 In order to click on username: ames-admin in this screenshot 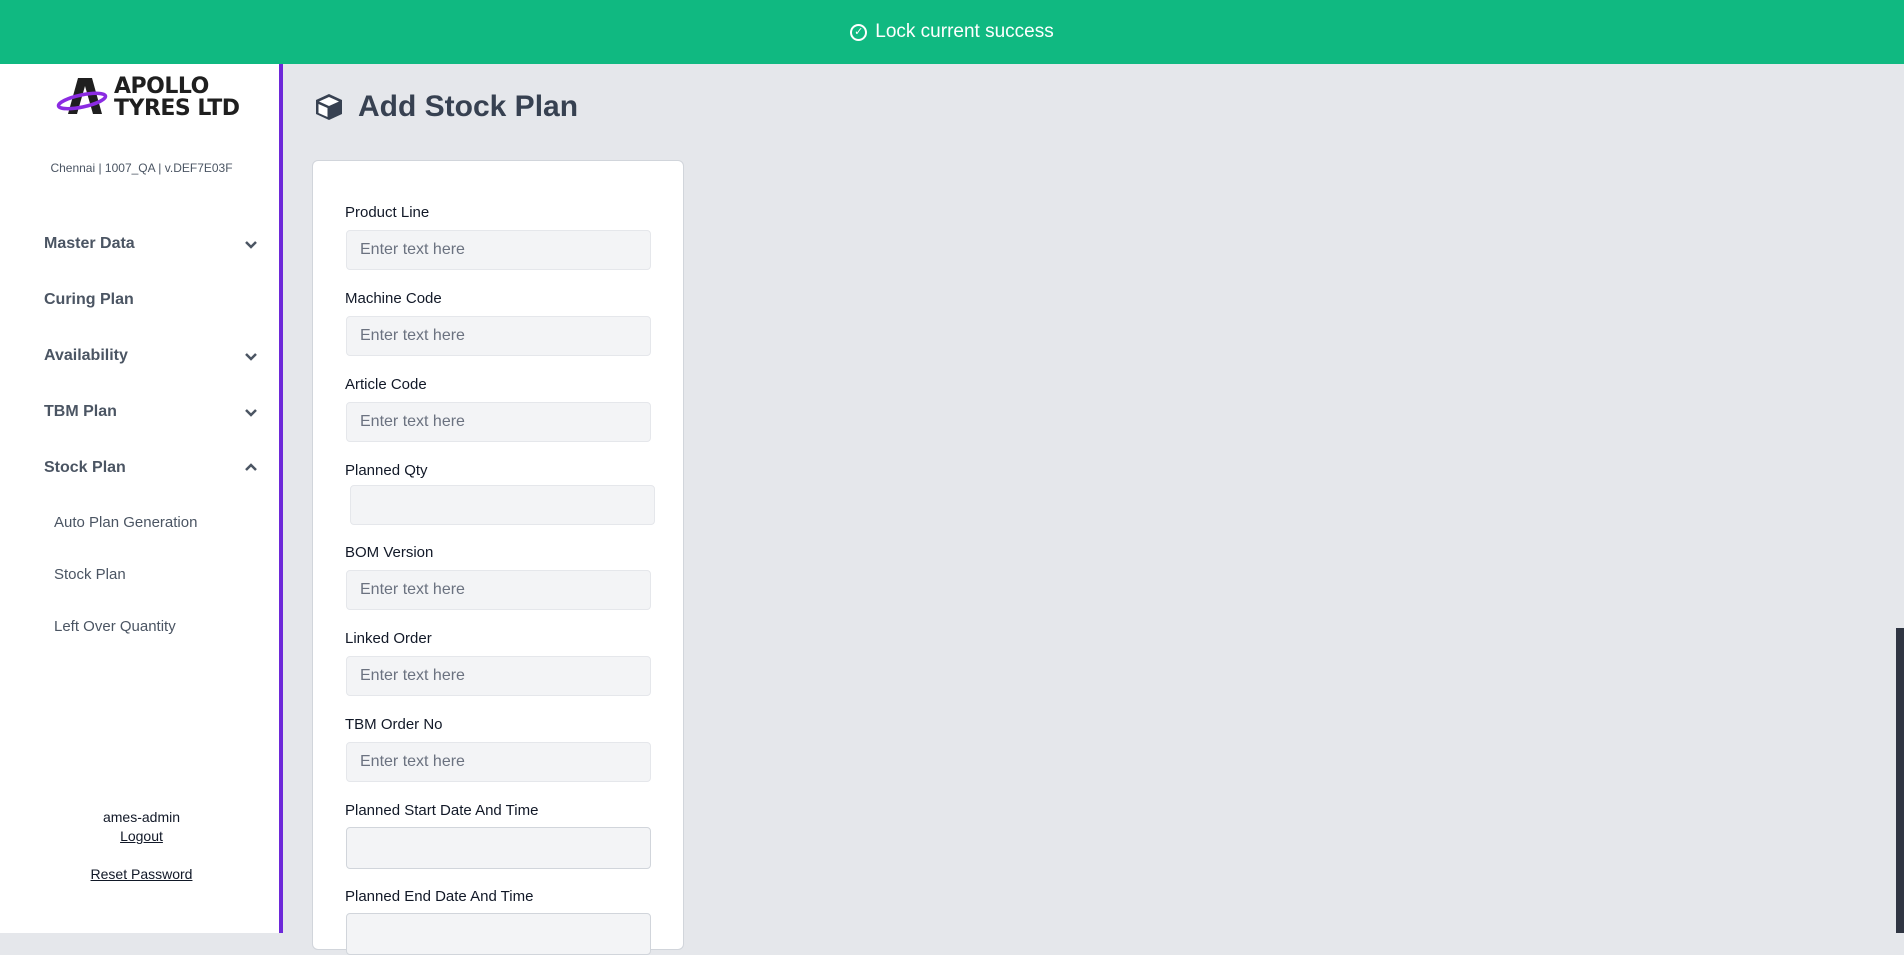, I will do `click(141, 817)`.